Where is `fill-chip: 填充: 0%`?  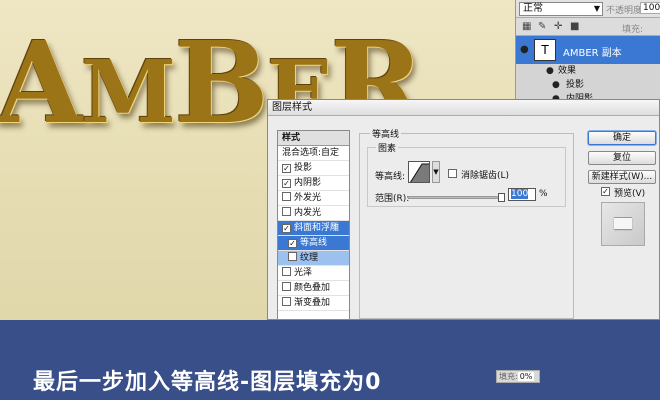
fill-chip: 填充: 0% is located at coordinates (518, 376).